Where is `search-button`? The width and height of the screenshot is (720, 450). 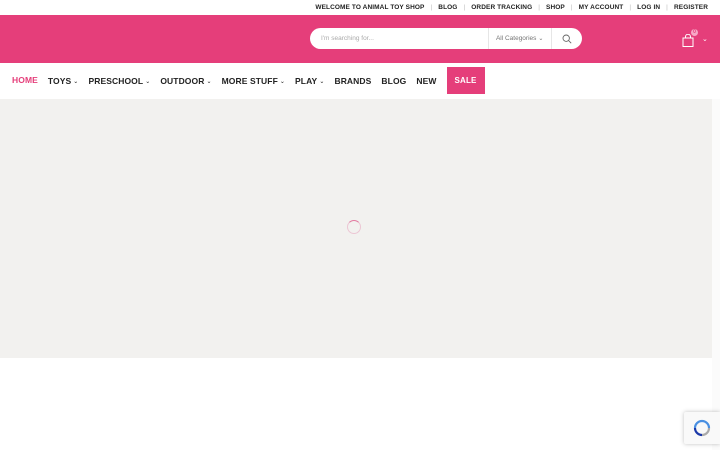
search-button is located at coordinates (566, 38).